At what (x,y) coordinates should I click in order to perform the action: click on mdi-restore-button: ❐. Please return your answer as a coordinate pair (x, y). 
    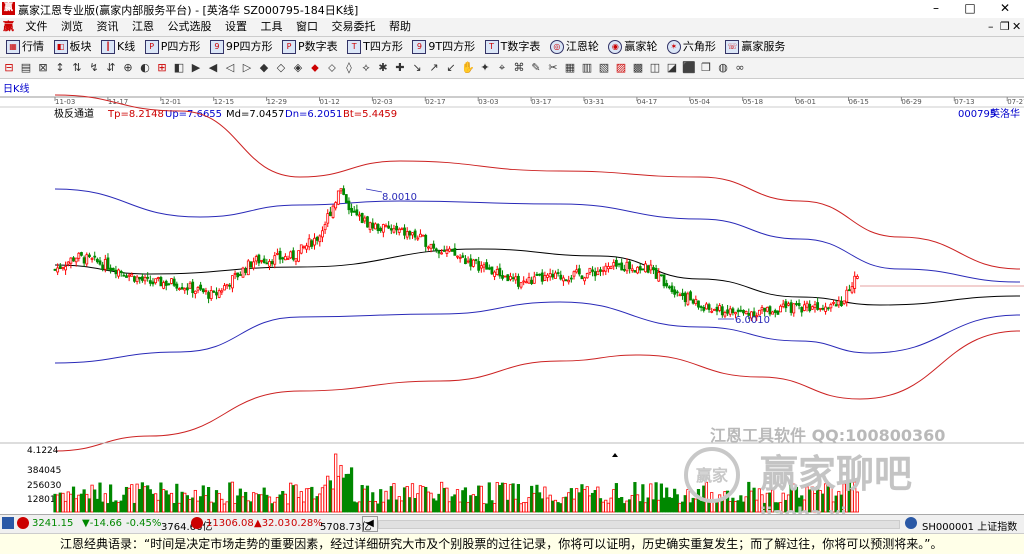
    Looking at the image, I should click on (1005, 27).